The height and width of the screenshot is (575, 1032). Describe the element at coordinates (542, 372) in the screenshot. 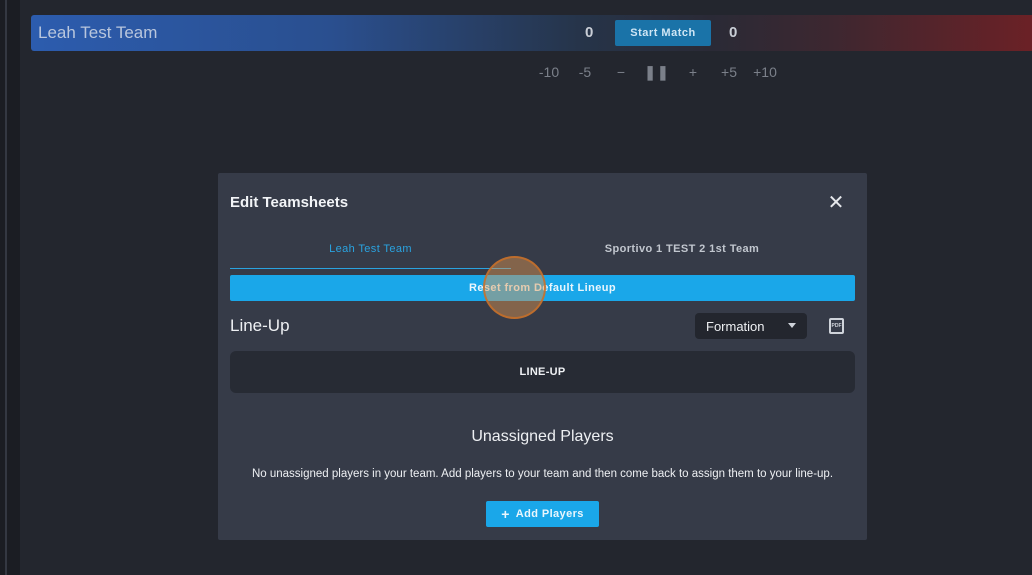

I see `lineup-box: LINE-UP` at that location.